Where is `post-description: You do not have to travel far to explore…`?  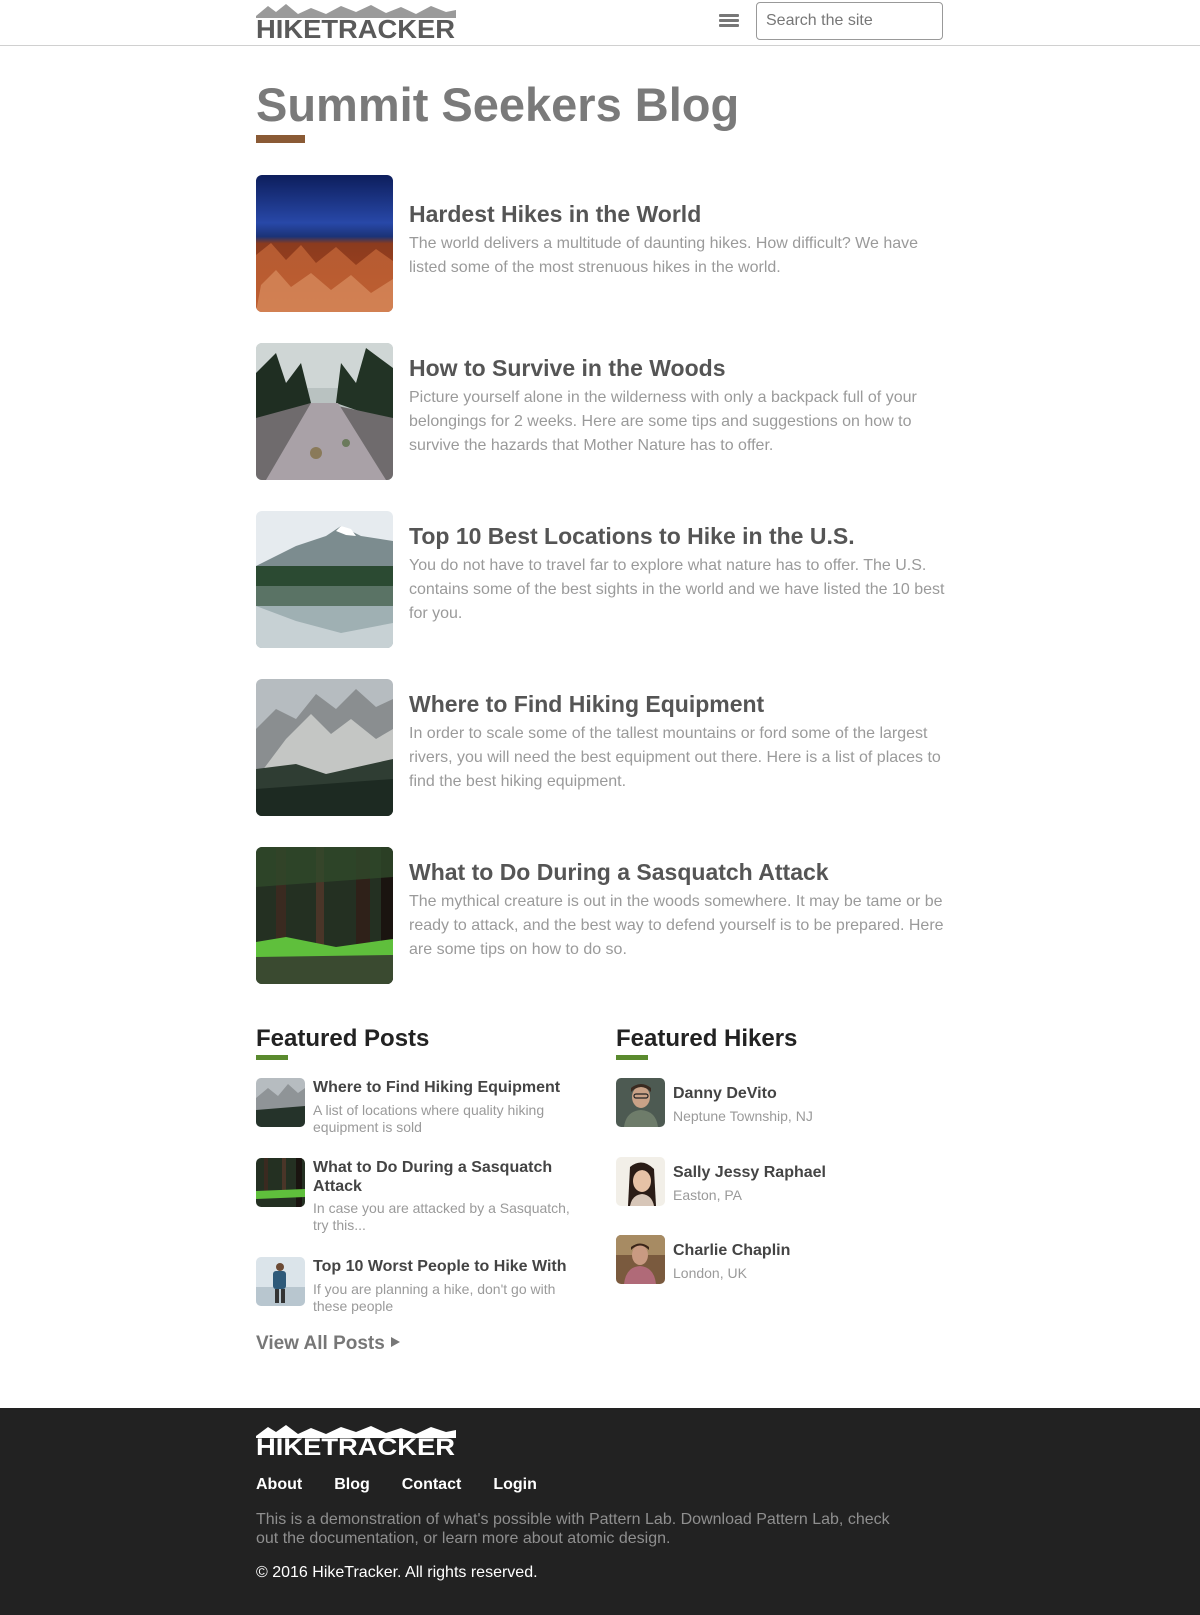 post-description: You do not have to travel far to explore… is located at coordinates (677, 589).